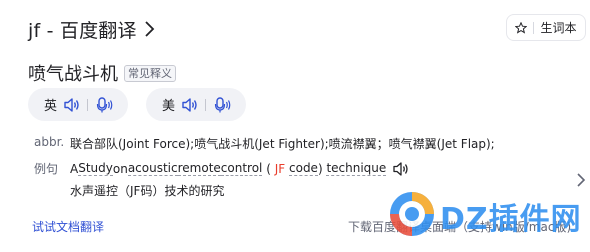 The image size is (590, 252). Describe the element at coordinates (49, 142) in the screenshot. I see `part-of-speech: abbr.` at that location.